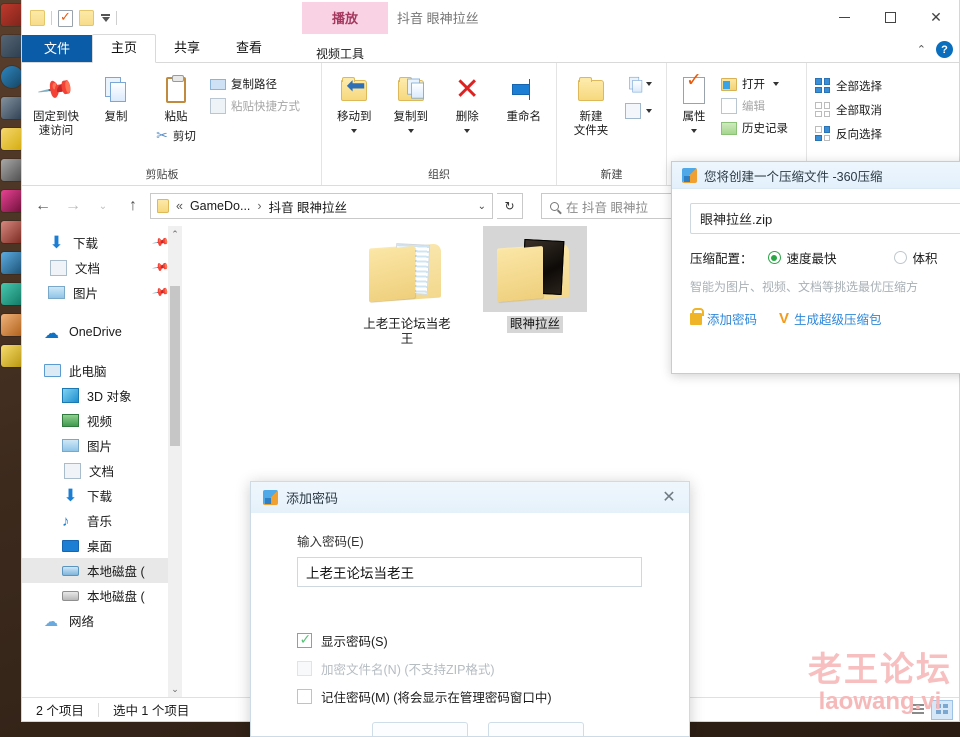 Image resolution: width=960 pixels, height=737 pixels. I want to click on add-password-link: 添加密码, so click(723, 317).